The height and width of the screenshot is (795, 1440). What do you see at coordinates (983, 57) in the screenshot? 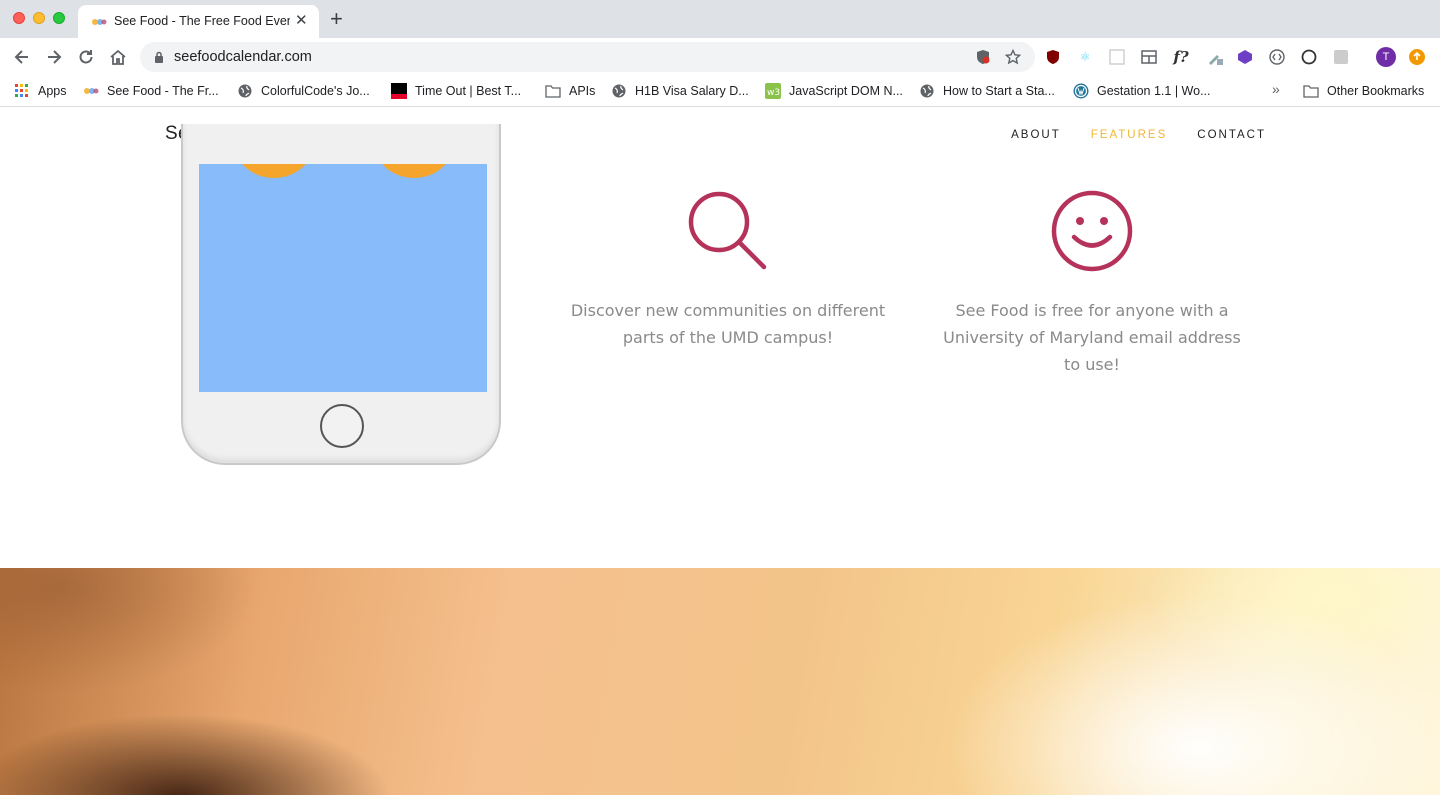
I see `shield-blocked-icon` at bounding box center [983, 57].